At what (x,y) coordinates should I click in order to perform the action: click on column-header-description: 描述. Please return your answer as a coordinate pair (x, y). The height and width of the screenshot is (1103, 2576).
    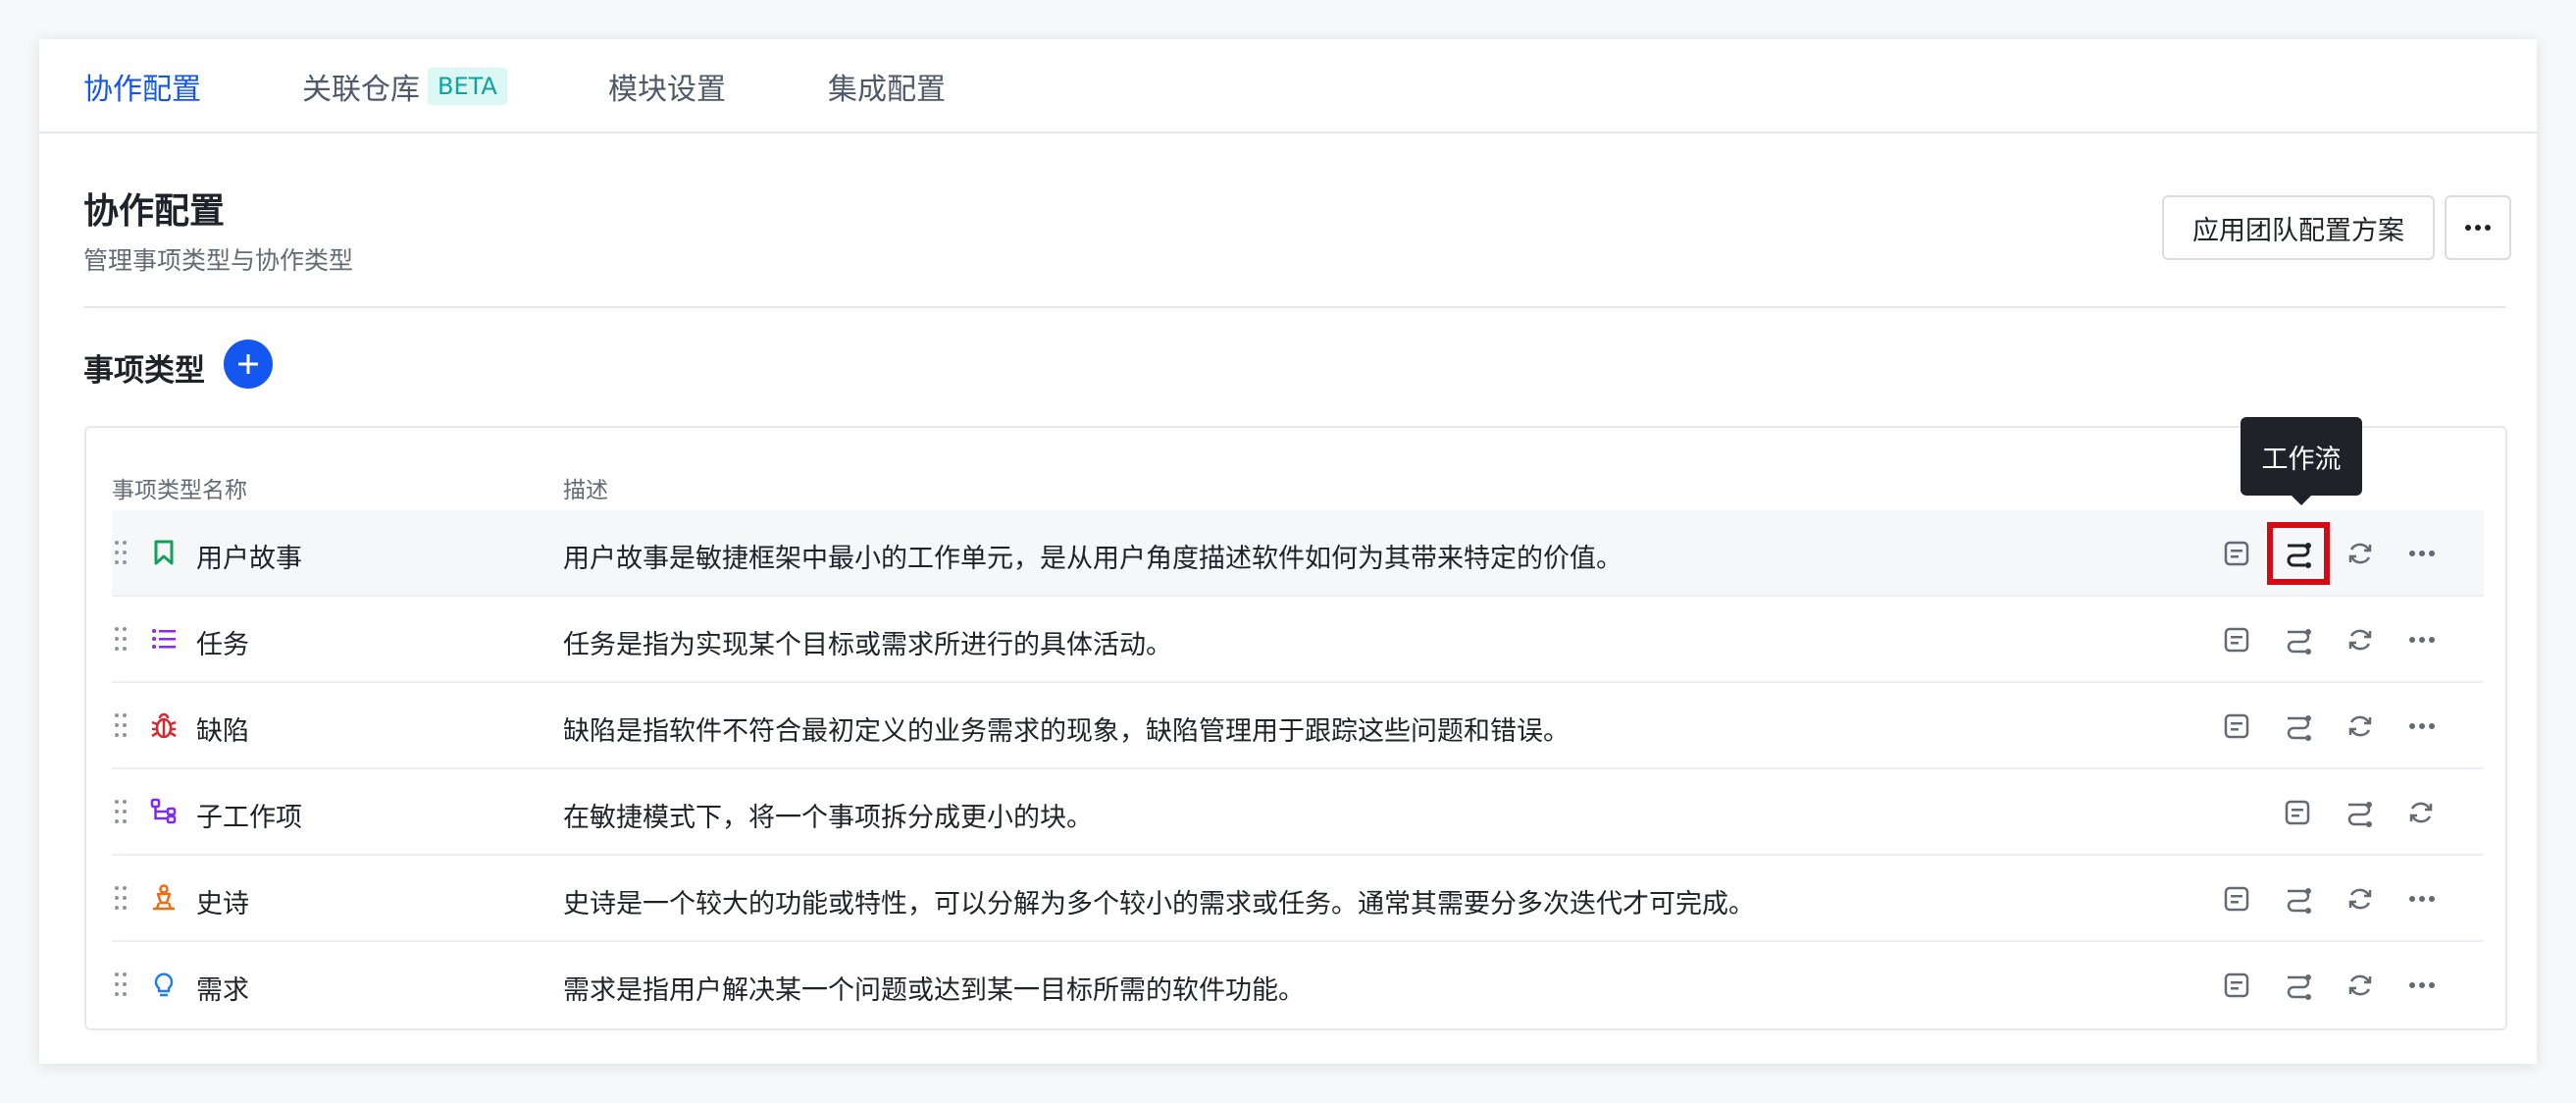
    Looking at the image, I should click on (585, 491).